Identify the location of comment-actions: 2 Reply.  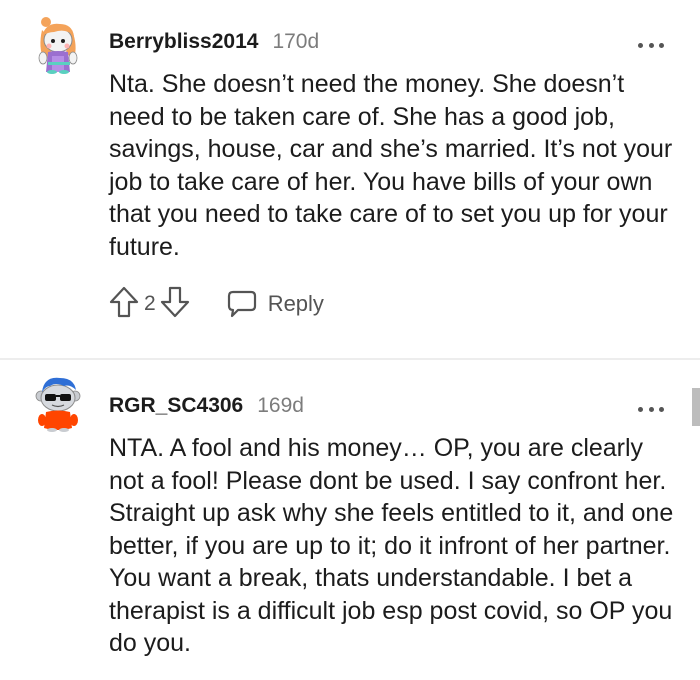
(216, 304).